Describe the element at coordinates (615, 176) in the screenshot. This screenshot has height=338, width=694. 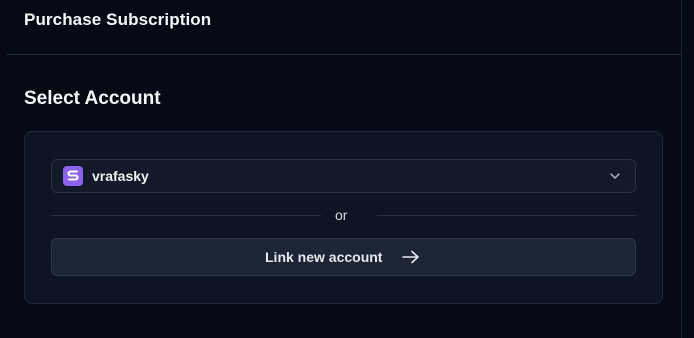
I see `chevron-down-icon` at that location.